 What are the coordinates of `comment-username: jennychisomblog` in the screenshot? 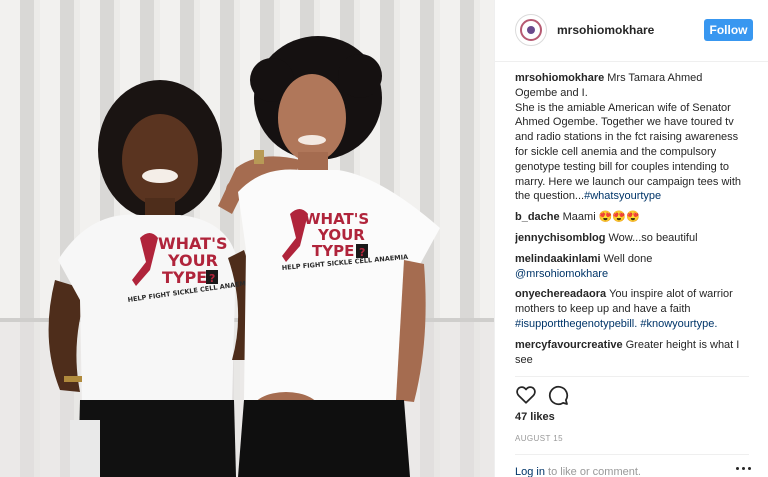 It's located at (560, 238).